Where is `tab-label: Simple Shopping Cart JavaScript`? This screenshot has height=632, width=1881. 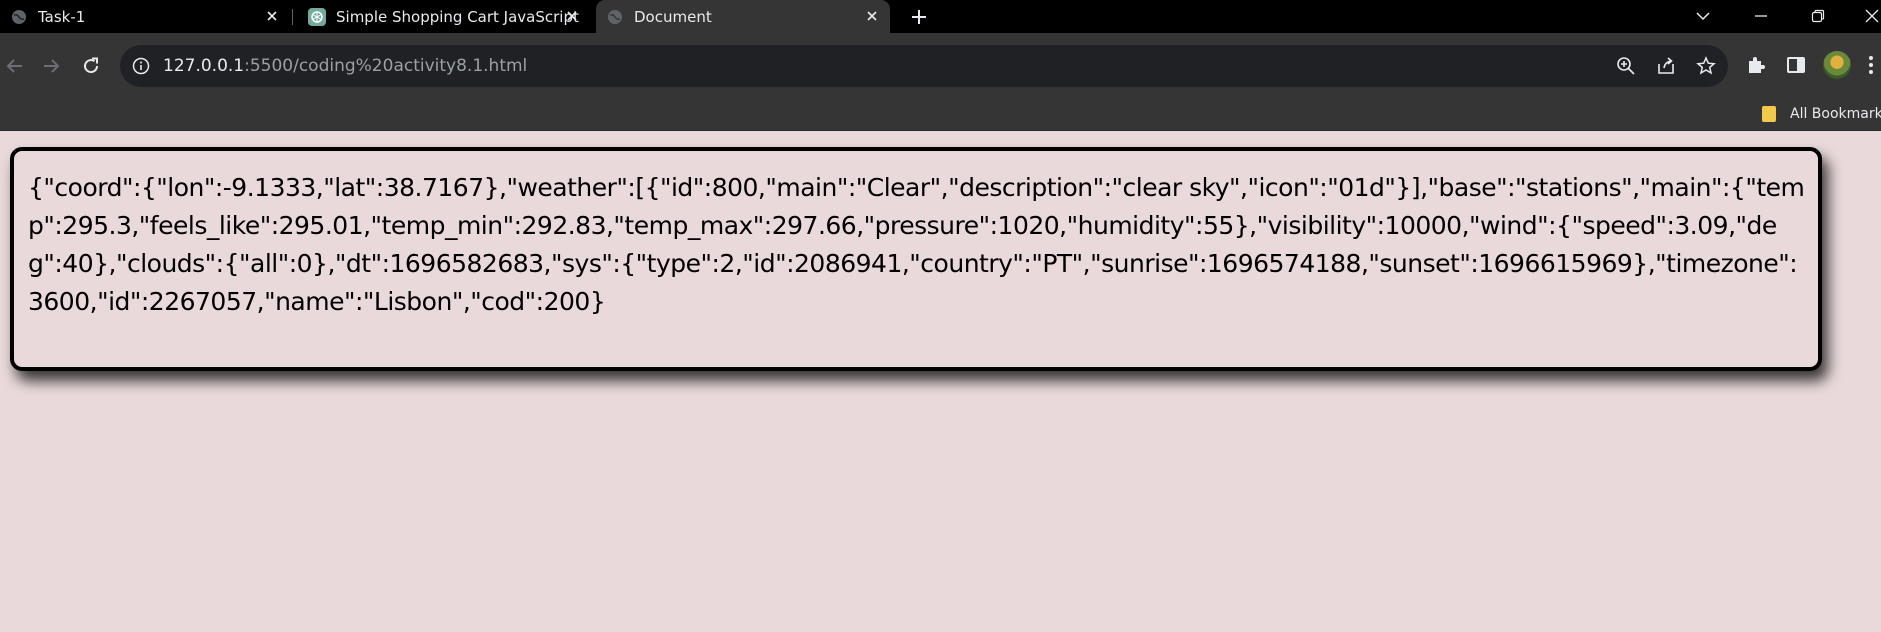 tab-label: Simple Shopping Cart JavaScript is located at coordinates (457, 16).